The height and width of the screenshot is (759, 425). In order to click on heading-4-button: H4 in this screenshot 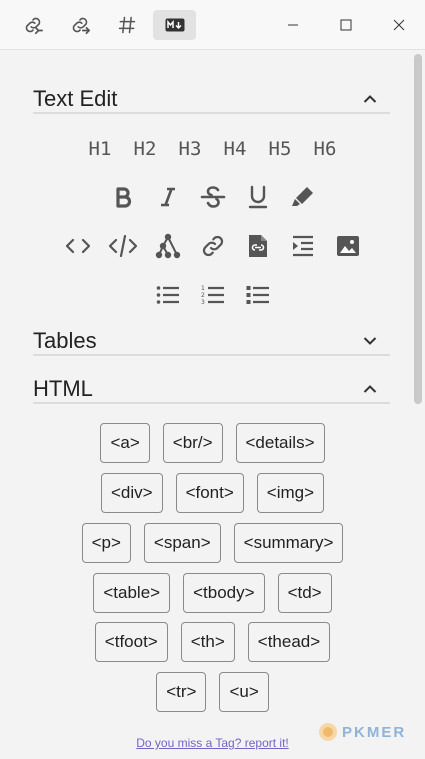, I will do `click(235, 149)`.